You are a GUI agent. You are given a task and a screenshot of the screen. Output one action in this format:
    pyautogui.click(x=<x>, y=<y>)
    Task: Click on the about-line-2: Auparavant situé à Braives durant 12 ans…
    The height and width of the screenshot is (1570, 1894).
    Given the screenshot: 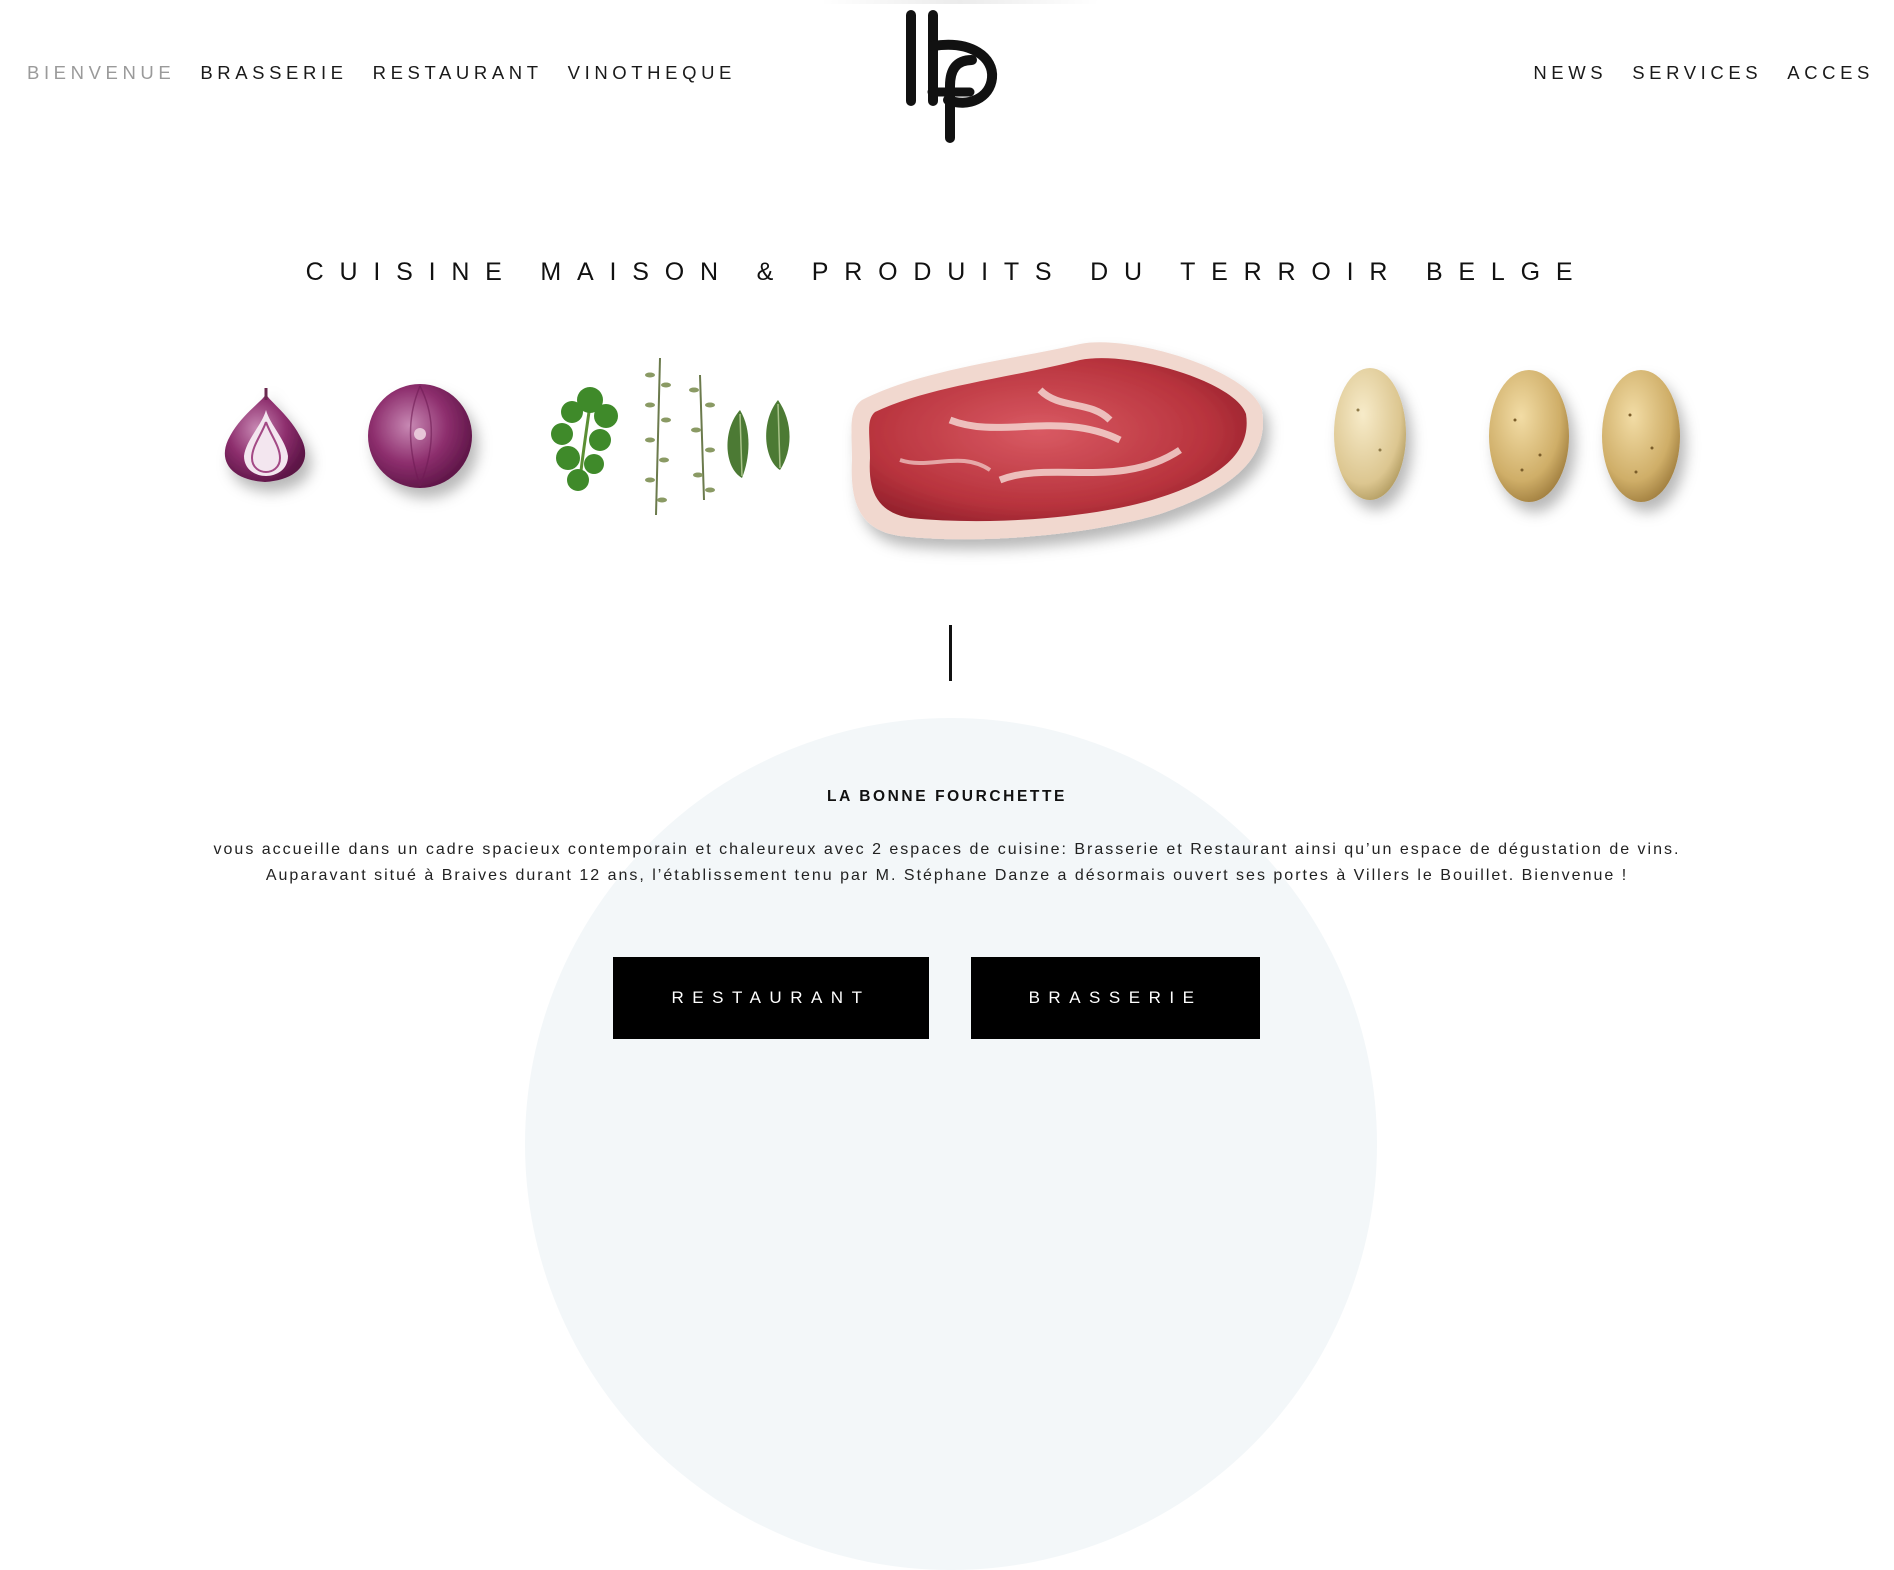 What is the action you would take?
    pyautogui.click(x=947, y=875)
    